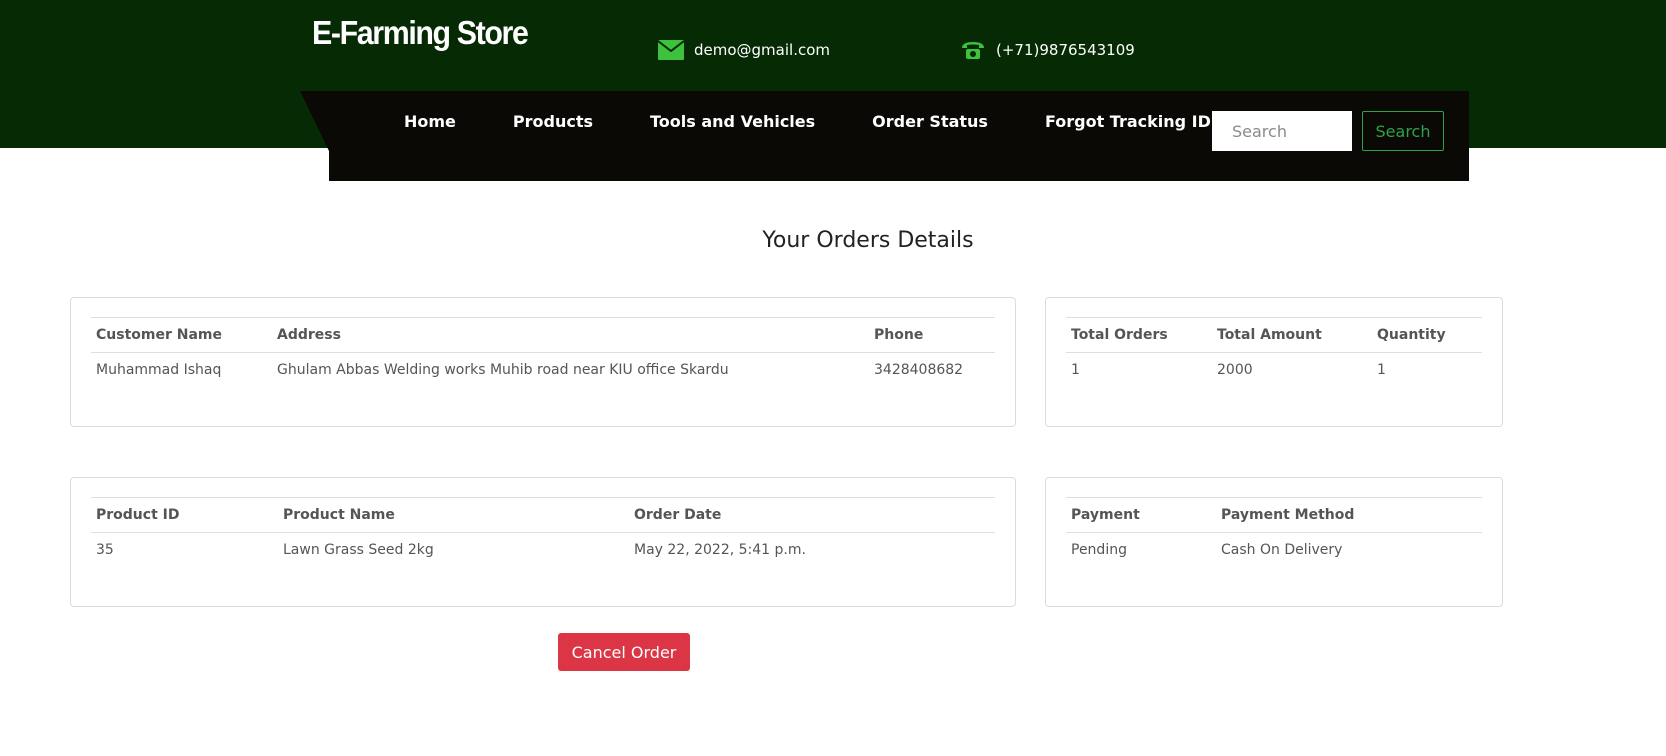 This screenshot has width=1666, height=756. What do you see at coordinates (430, 121) in the screenshot?
I see `nav-home: Home` at bounding box center [430, 121].